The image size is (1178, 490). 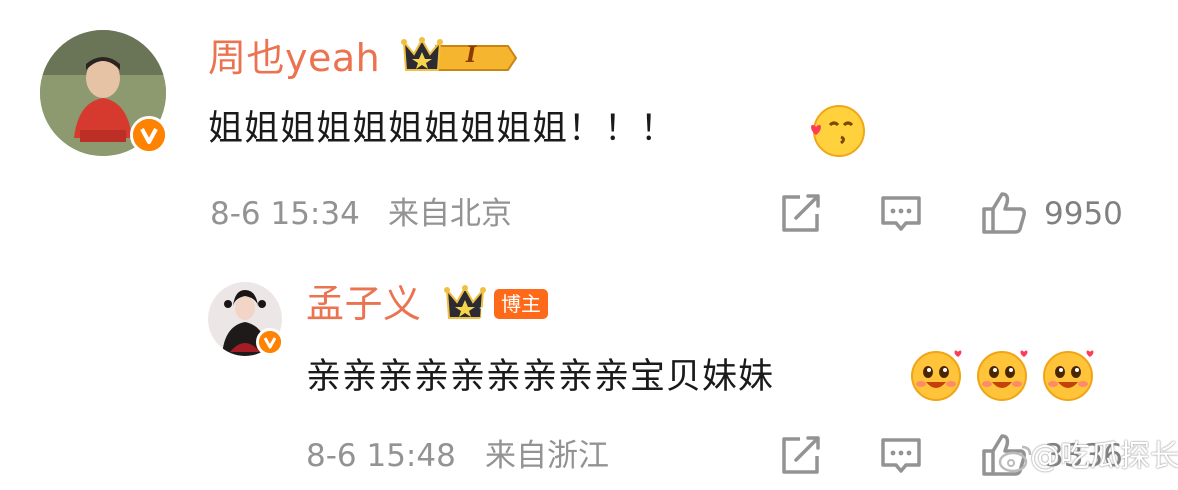 What do you see at coordinates (540, 377) in the screenshot?
I see `reply-text: 亲亲亲亲亲亲亲亲亲宝贝妹妹` at bounding box center [540, 377].